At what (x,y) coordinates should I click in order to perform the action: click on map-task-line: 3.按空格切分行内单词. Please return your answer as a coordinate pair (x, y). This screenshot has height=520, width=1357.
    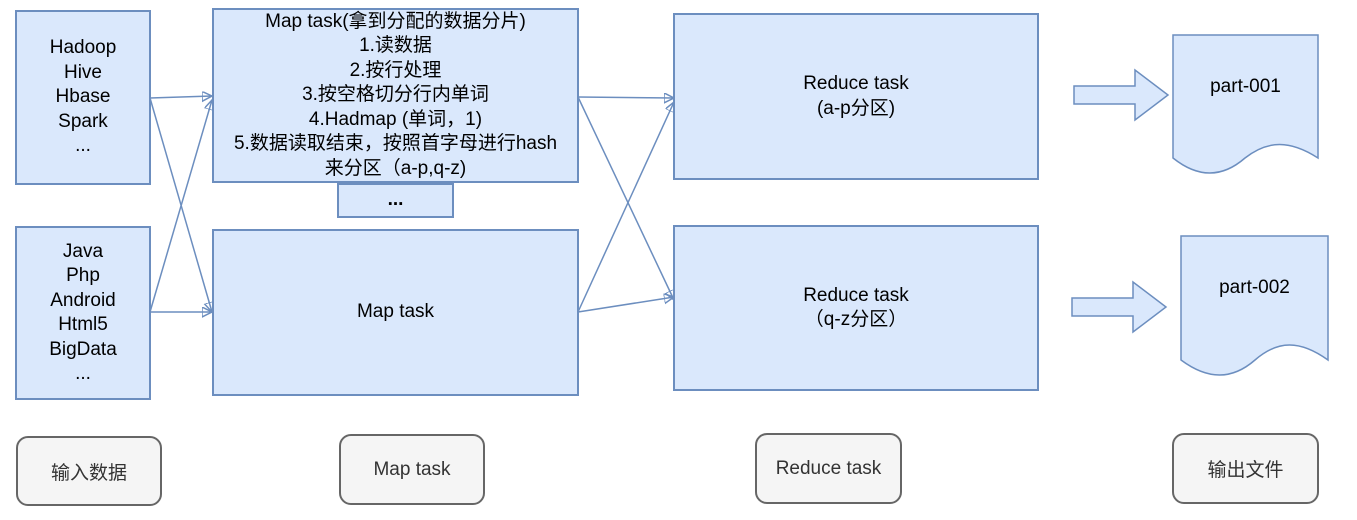
    Looking at the image, I should click on (395, 95).